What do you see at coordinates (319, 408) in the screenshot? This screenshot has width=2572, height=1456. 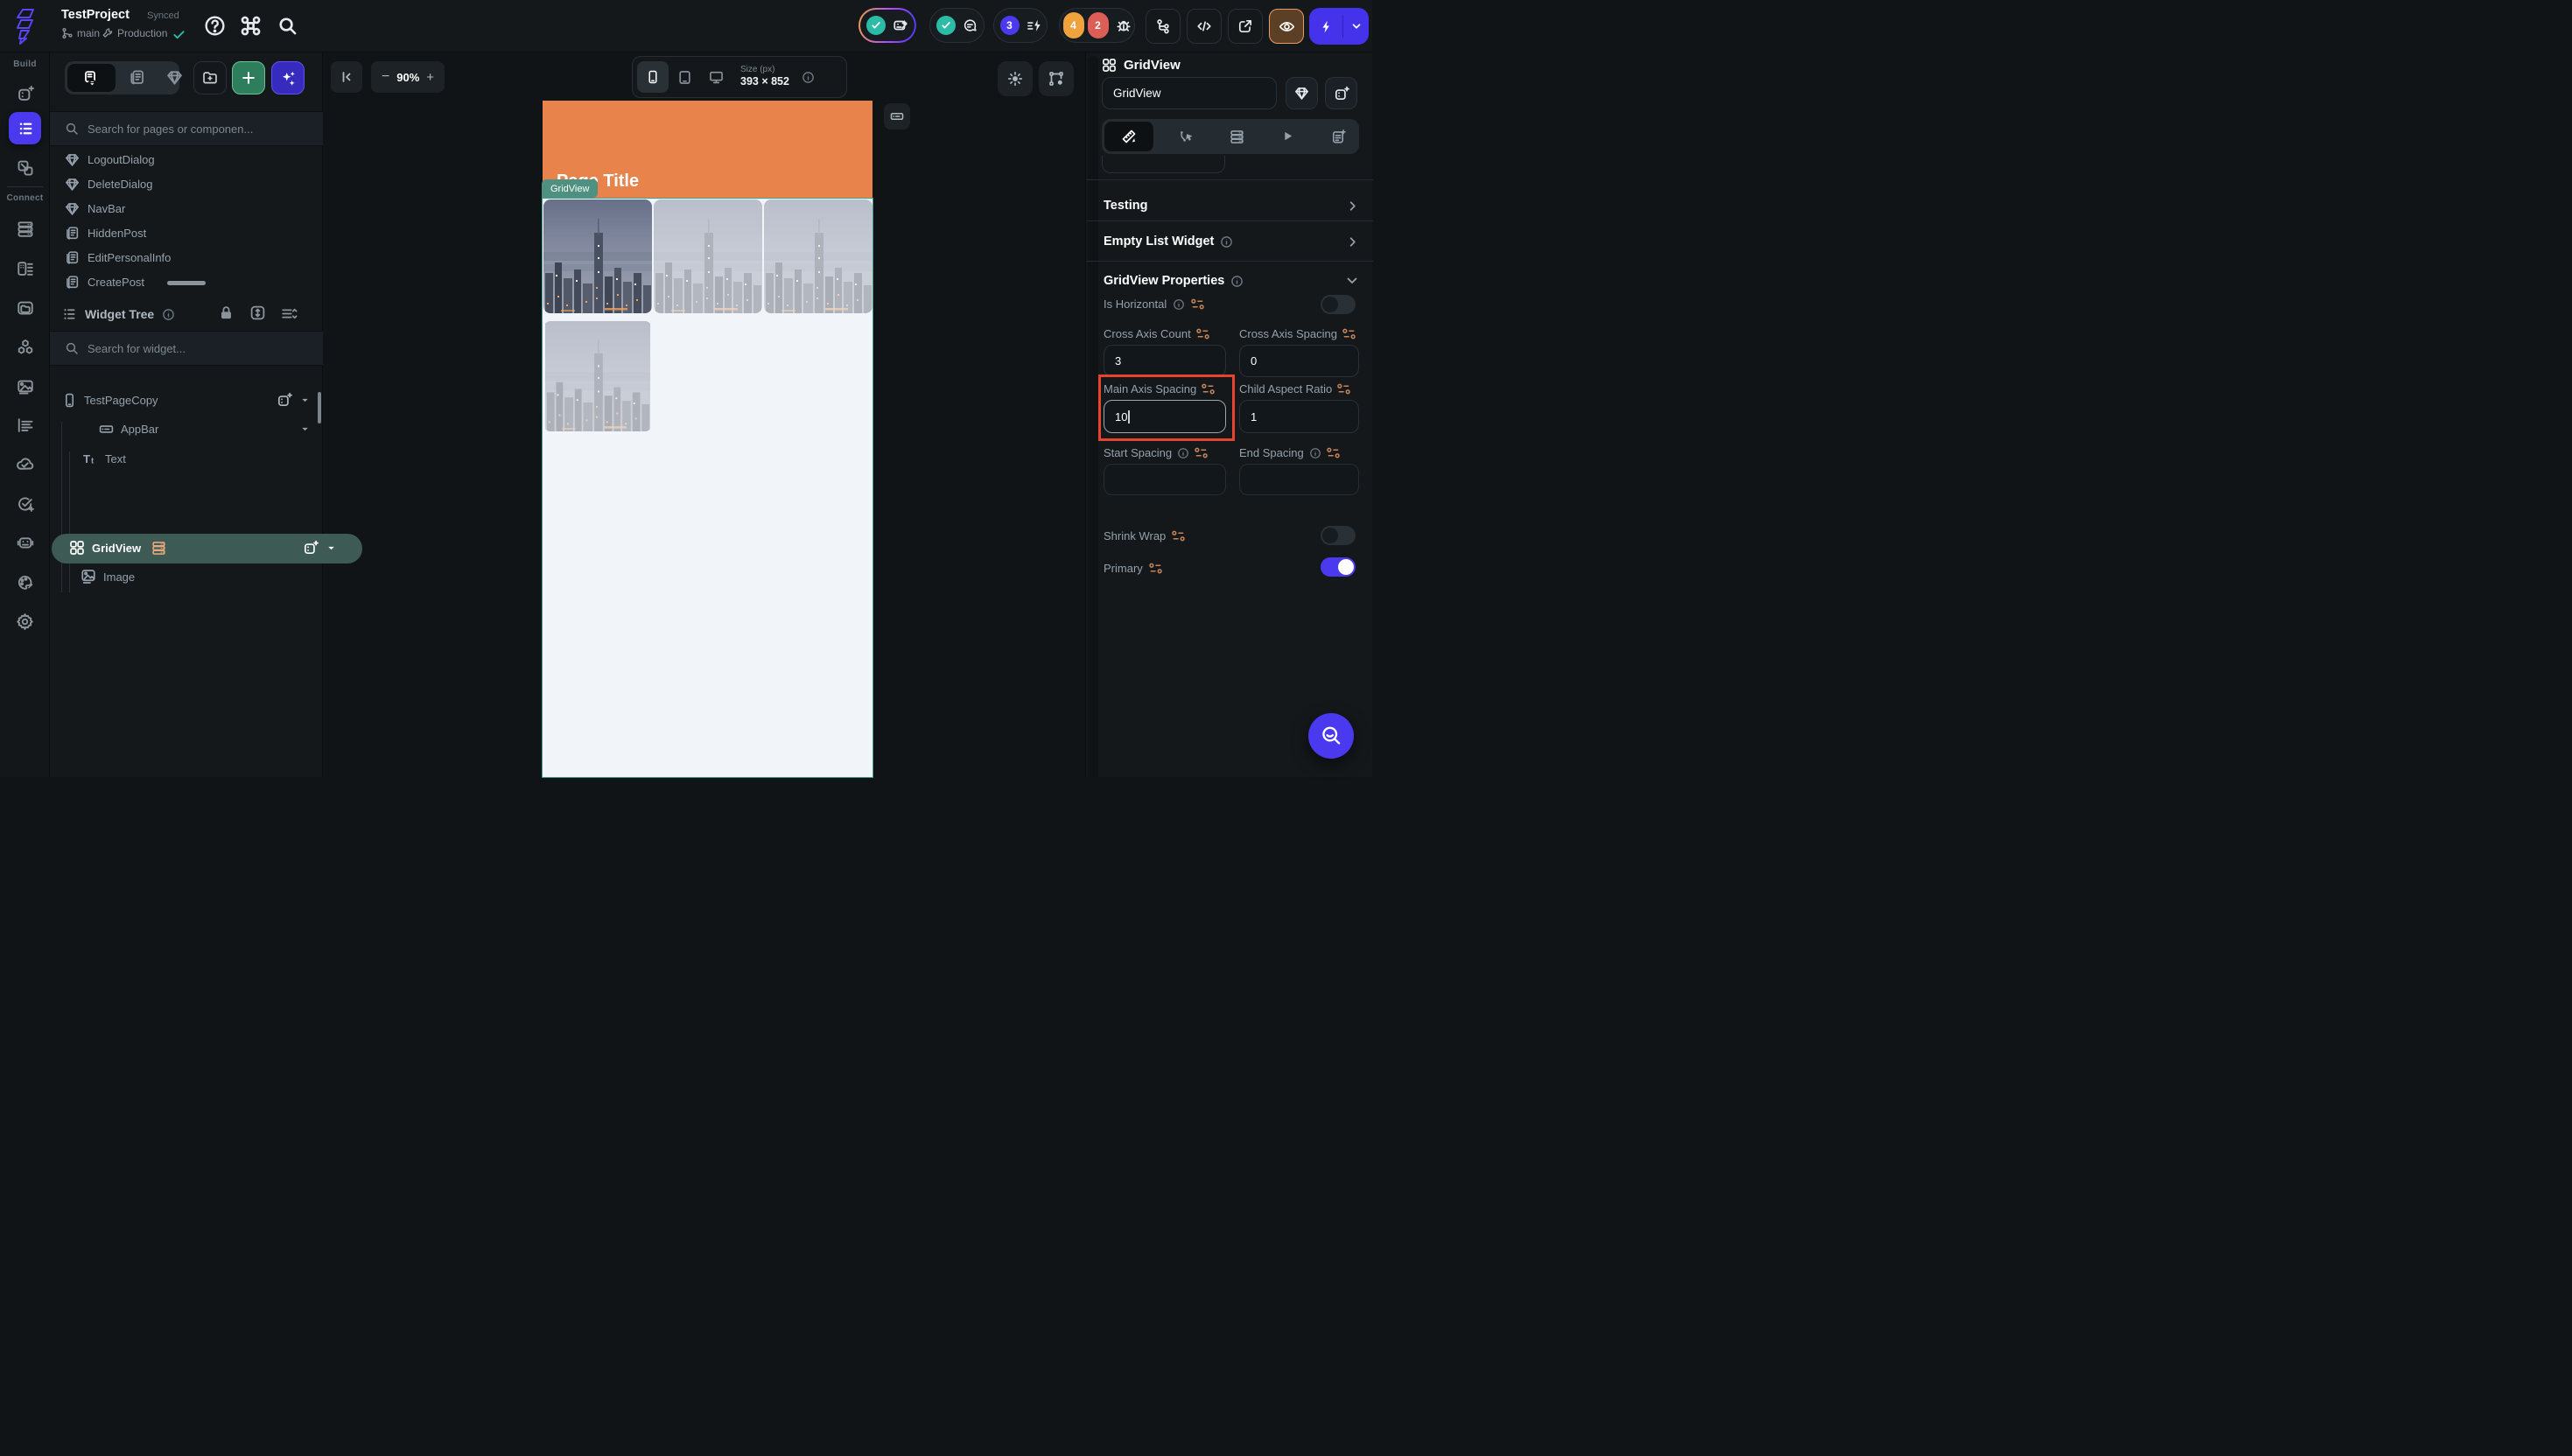 I see `tree-scrollbar` at bounding box center [319, 408].